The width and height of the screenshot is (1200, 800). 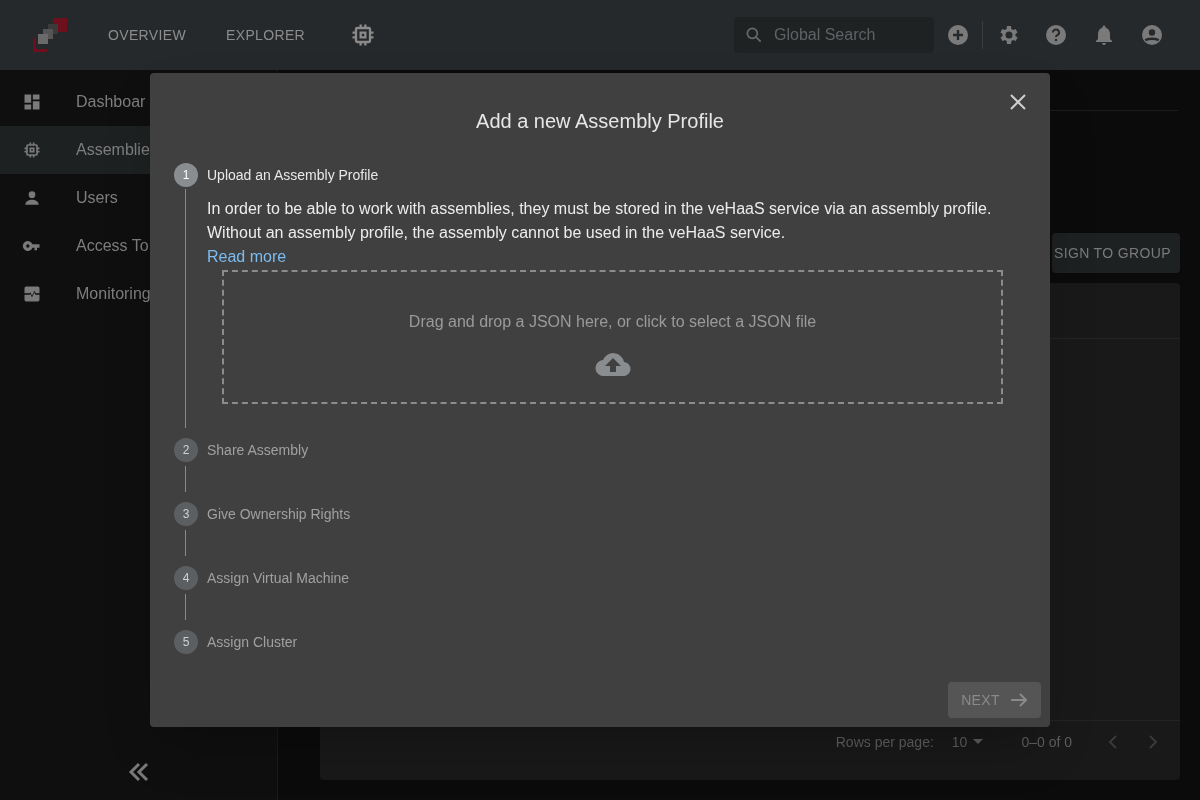 What do you see at coordinates (978, 742) in the screenshot?
I see `caret-icon` at bounding box center [978, 742].